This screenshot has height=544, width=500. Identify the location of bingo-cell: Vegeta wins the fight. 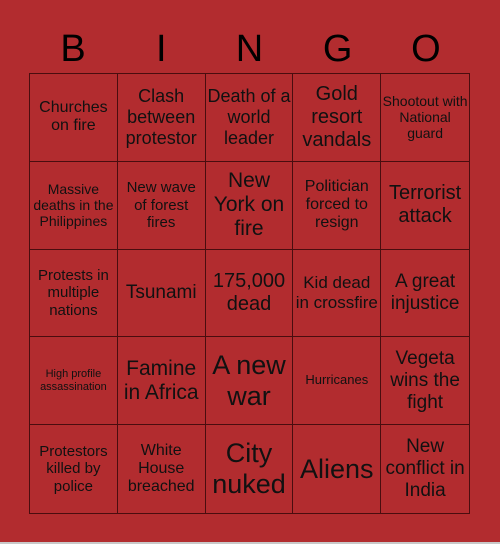
(425, 381).